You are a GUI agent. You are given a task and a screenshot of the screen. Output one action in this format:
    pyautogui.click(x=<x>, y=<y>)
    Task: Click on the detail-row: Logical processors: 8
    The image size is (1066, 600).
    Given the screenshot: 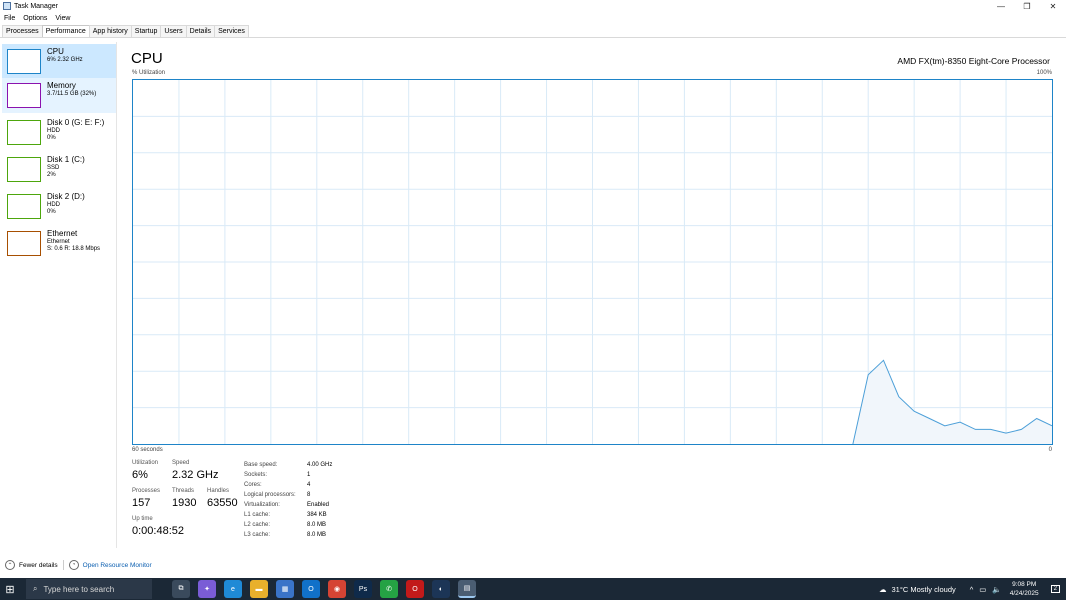 What is the action you would take?
    pyautogui.click(x=288, y=495)
    